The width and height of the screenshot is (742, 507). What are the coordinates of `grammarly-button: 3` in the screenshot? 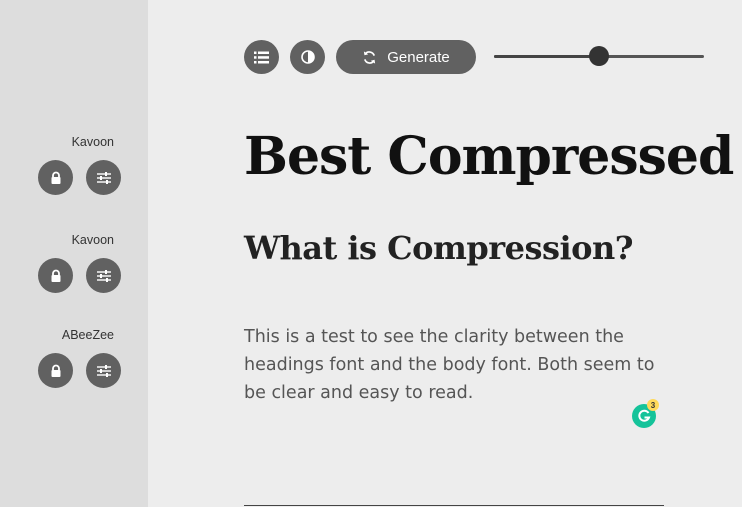 It's located at (645, 413).